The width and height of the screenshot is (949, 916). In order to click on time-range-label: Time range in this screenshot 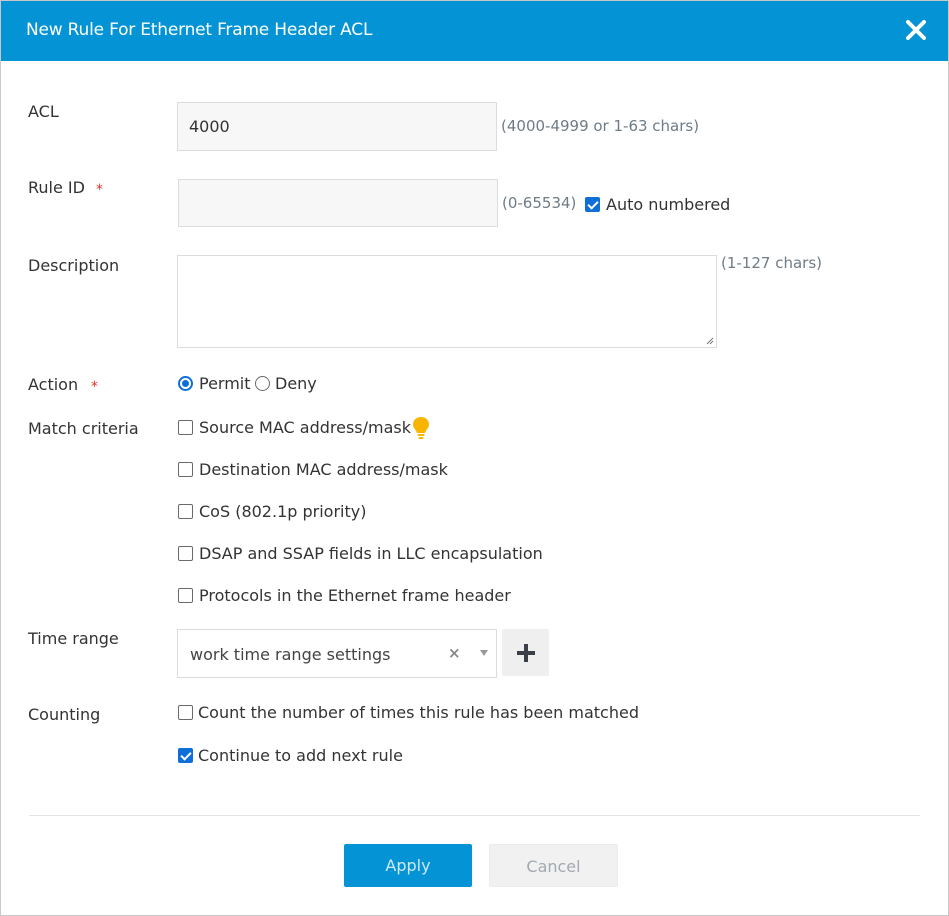, I will do `click(73, 638)`.